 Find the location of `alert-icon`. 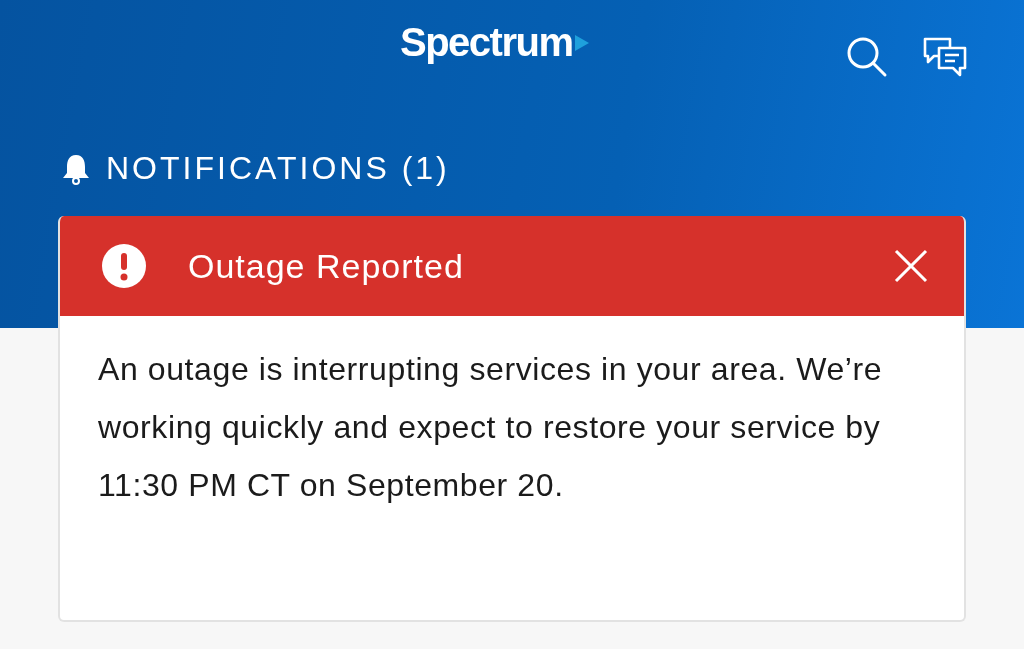

alert-icon is located at coordinates (124, 266).